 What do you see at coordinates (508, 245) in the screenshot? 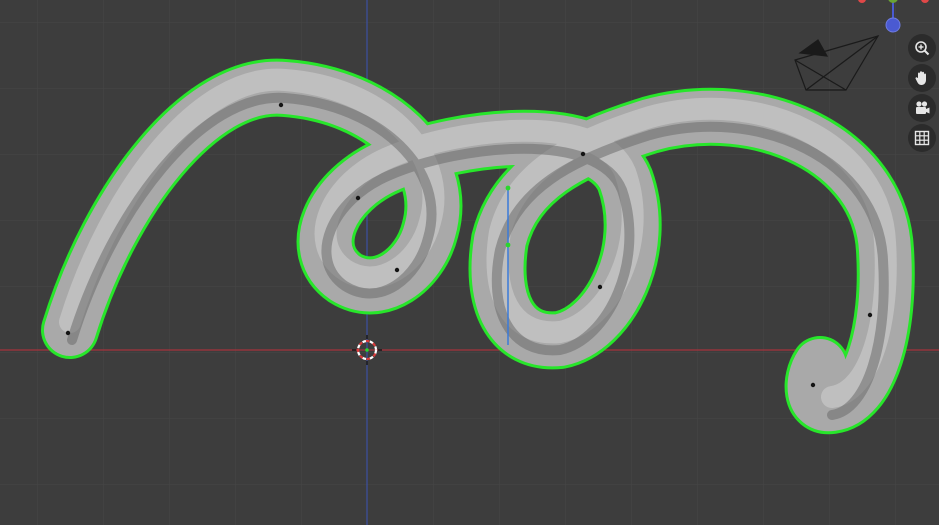
I see `handle-mid-point` at bounding box center [508, 245].